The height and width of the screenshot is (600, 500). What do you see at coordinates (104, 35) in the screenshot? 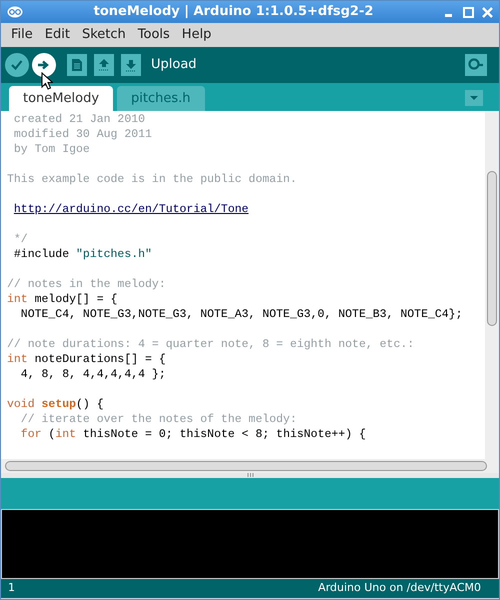
I see `menu-item: Sketch` at bounding box center [104, 35].